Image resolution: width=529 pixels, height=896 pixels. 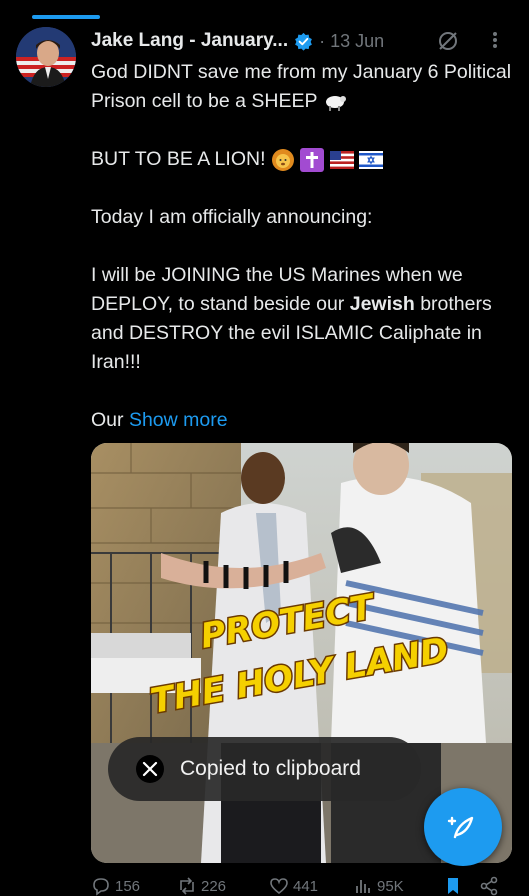 What do you see at coordinates (232, 217) in the screenshot?
I see `tweet-paragraph-3: Today I am officially announcing:` at bounding box center [232, 217].